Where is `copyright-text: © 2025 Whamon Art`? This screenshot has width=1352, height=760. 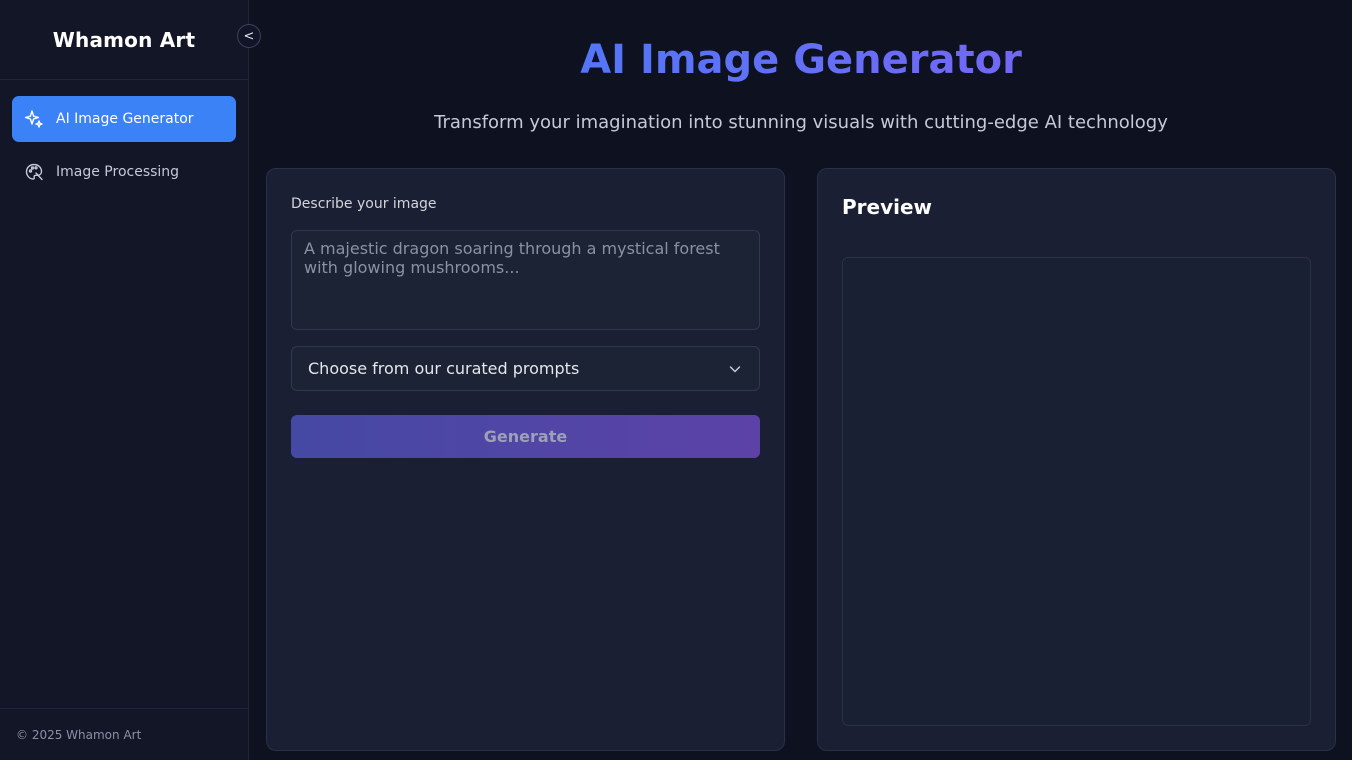 copyright-text: © 2025 Whamon Art is located at coordinates (79, 734).